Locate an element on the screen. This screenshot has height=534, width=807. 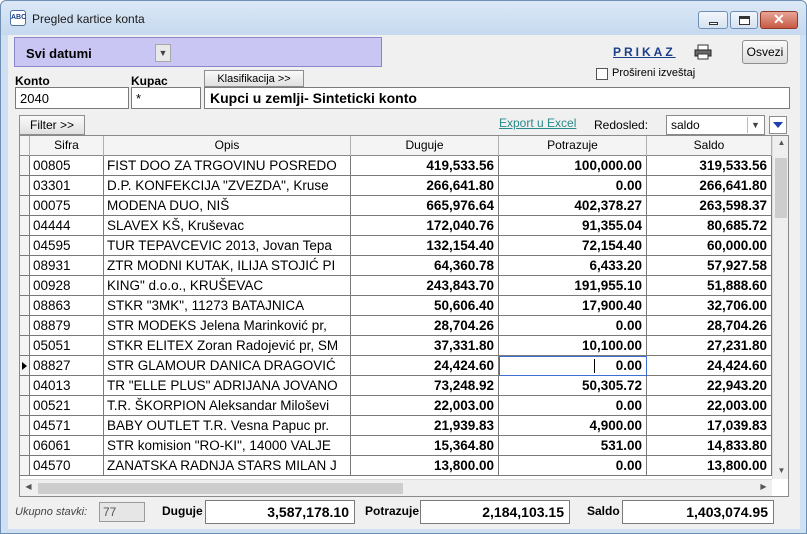
cell-potrazuje: 402,378.27 is located at coordinates (573, 206).